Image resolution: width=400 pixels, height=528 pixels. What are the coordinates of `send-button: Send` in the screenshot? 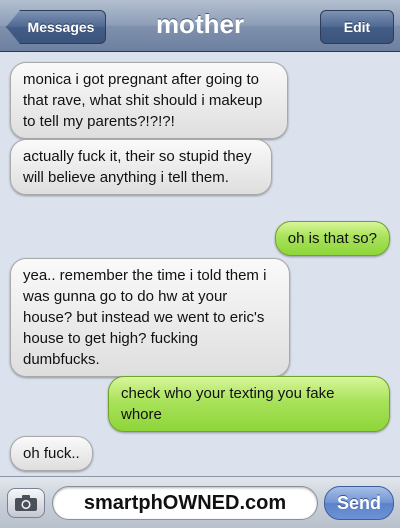 It's located at (359, 503).